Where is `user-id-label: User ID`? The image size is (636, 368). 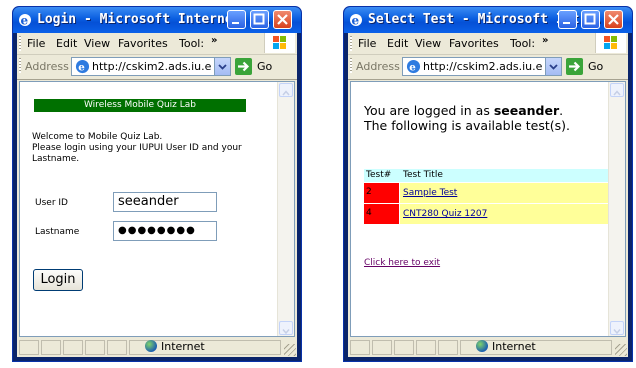
user-id-label: User ID is located at coordinates (51, 203).